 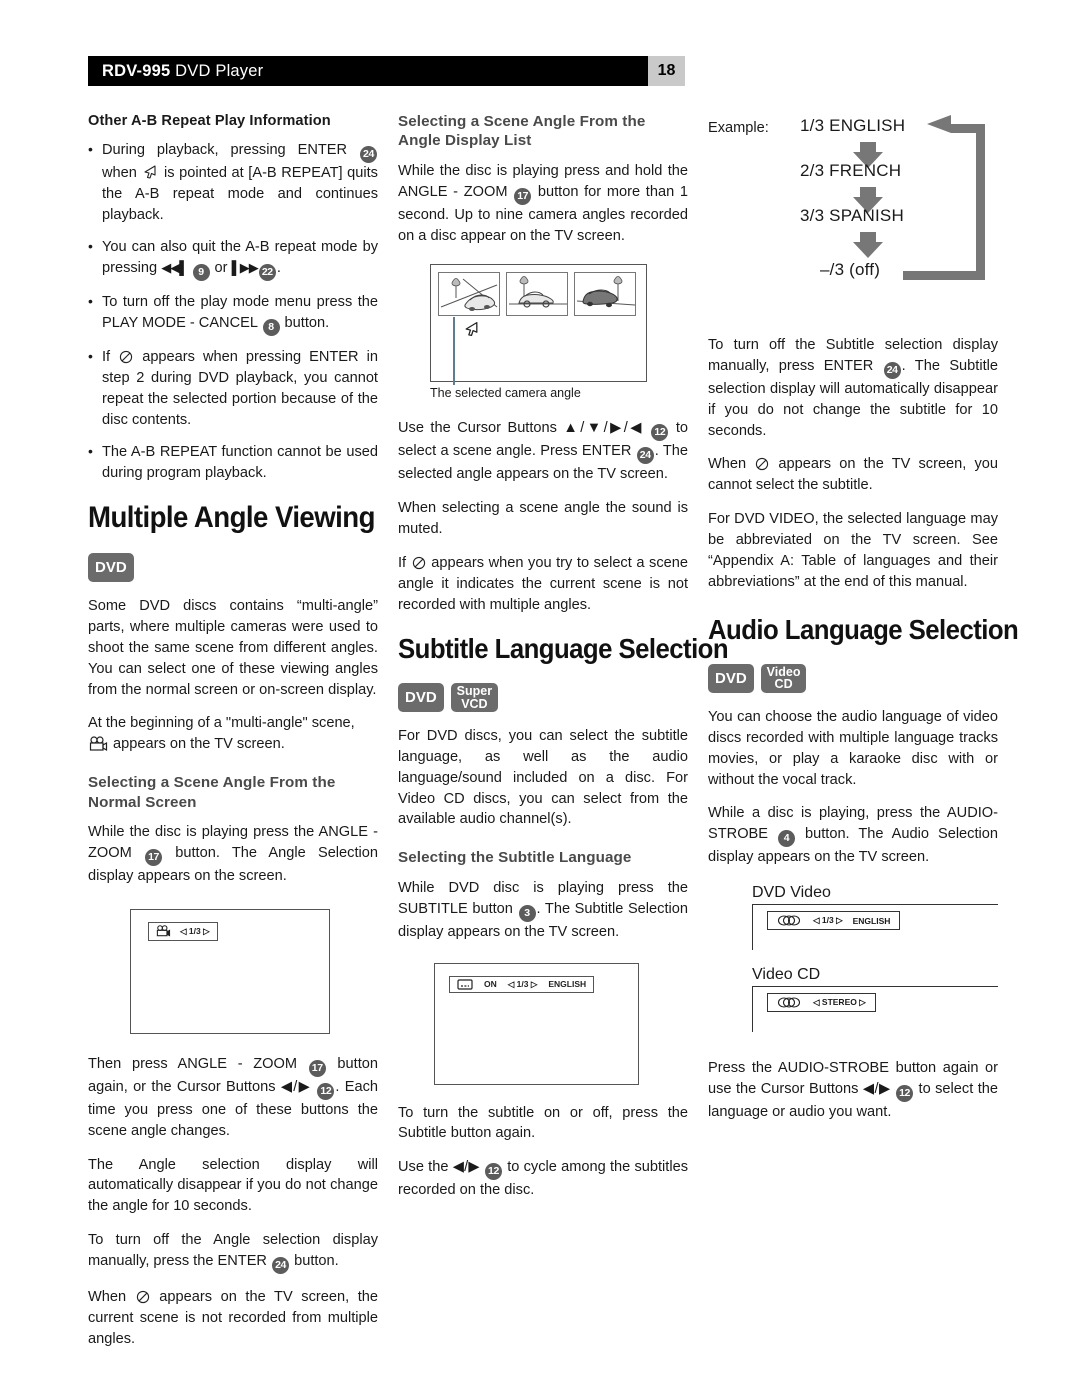 What do you see at coordinates (731, 464) in the screenshot?
I see `text-run: When` at bounding box center [731, 464].